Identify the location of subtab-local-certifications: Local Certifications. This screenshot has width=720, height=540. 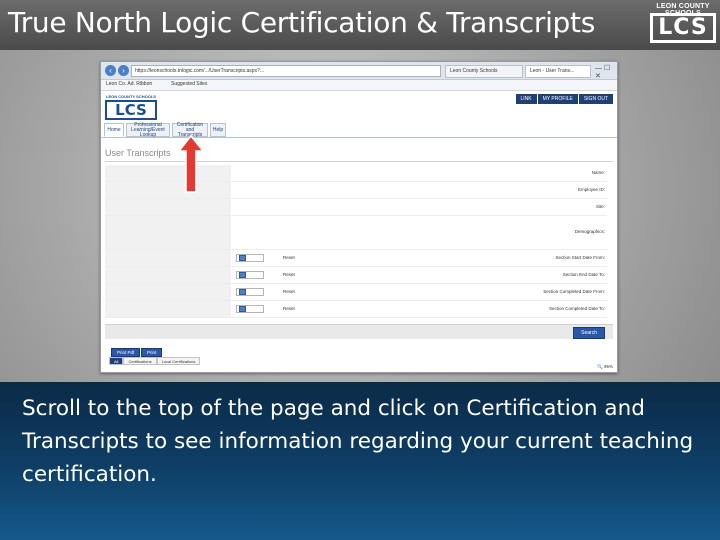
(178, 361).